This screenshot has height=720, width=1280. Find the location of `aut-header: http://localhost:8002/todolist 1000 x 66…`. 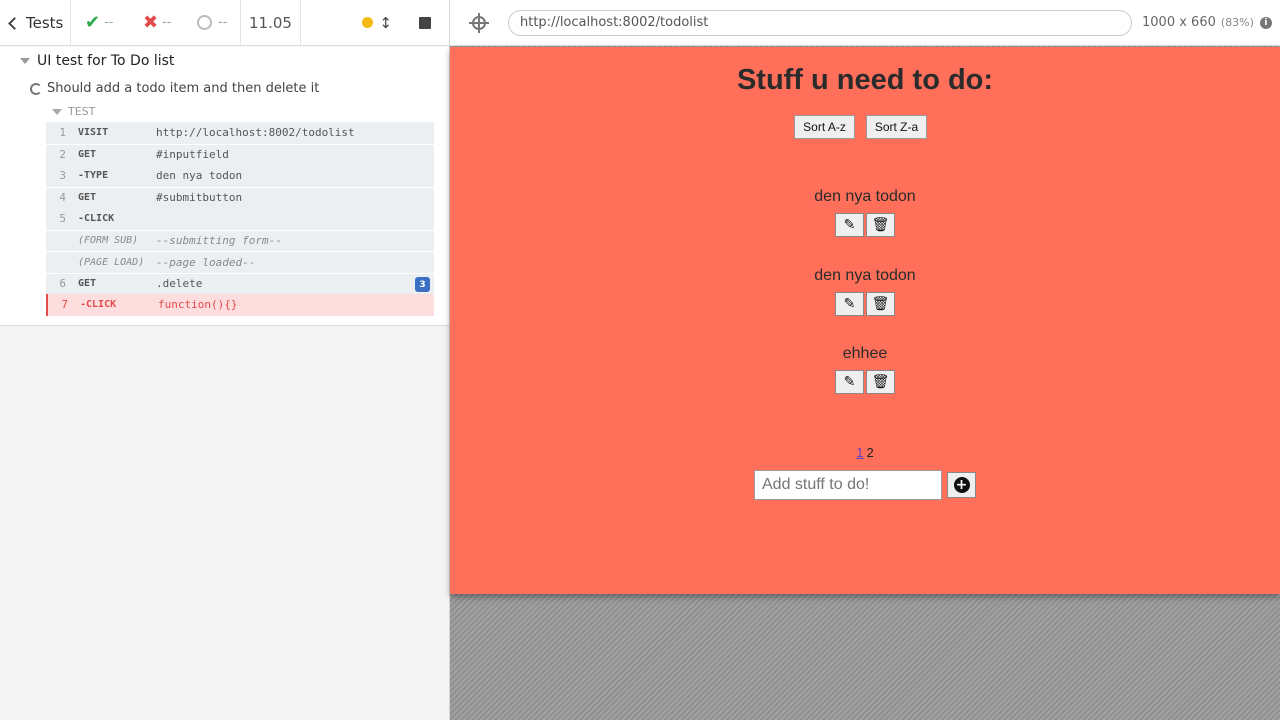

aut-header: http://localhost:8002/todolist 1000 x 66… is located at coordinates (865, 23).